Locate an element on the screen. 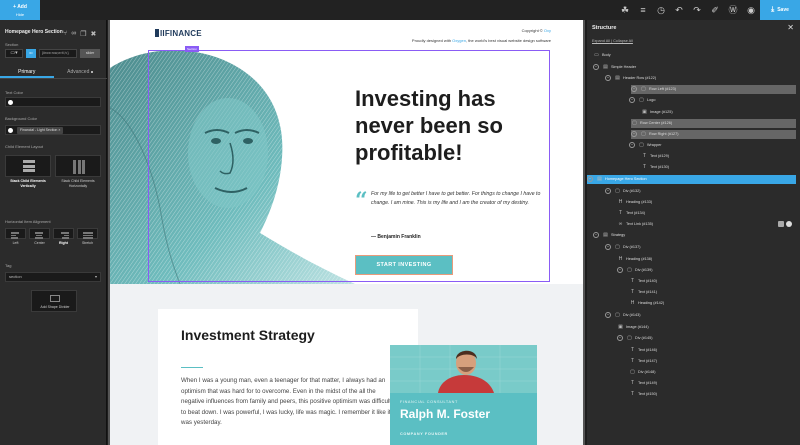  undo-icon: ↶ is located at coordinates (679, 10).